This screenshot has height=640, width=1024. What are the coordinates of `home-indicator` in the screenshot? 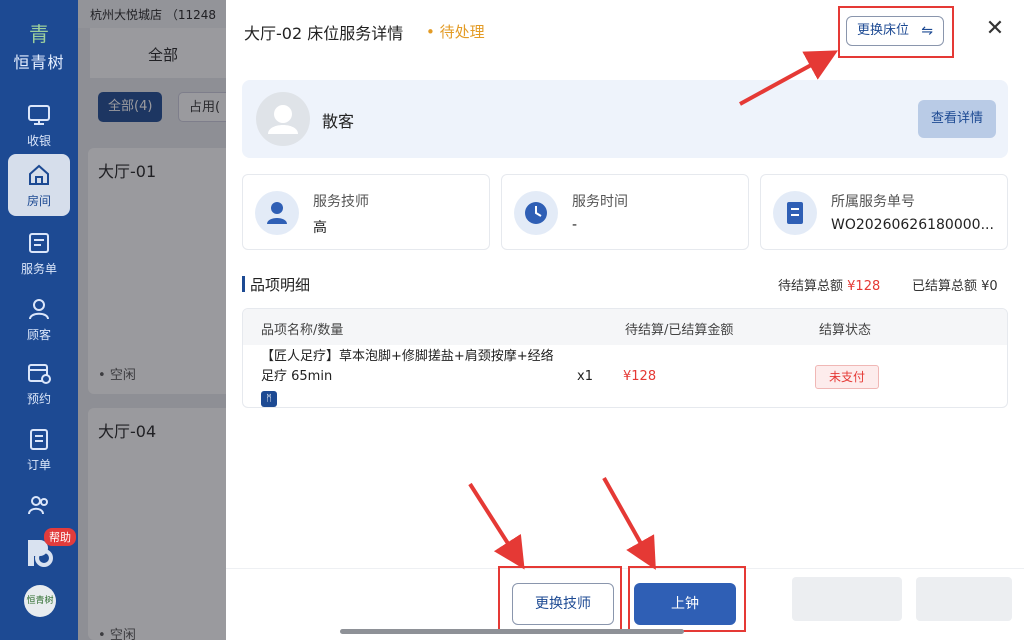 It's located at (512, 631).